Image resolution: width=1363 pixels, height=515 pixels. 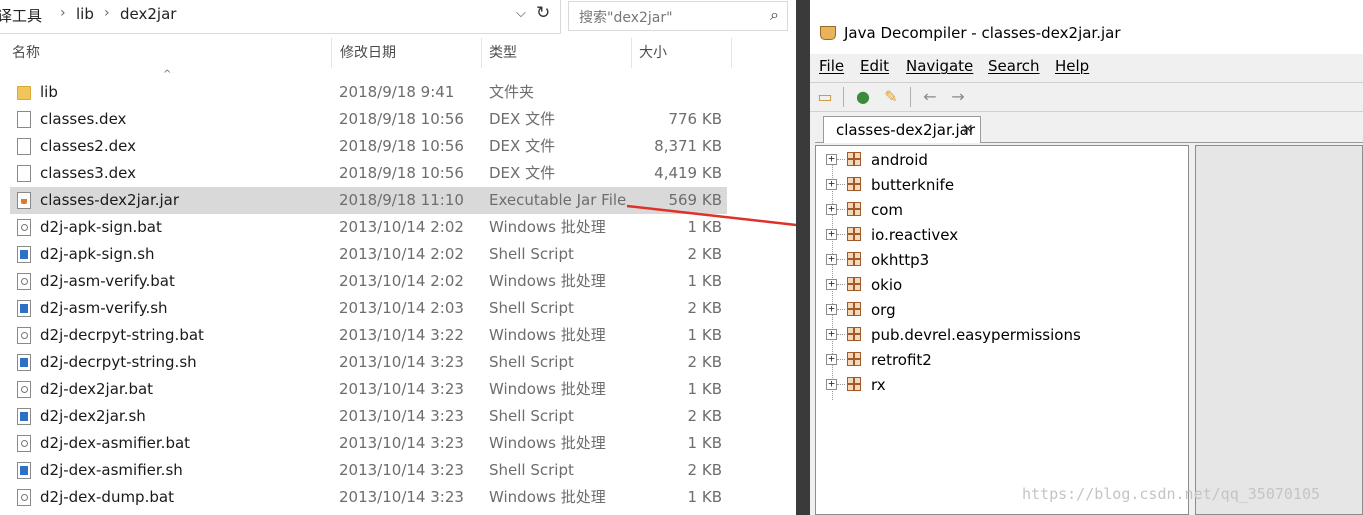 What do you see at coordinates (863, 97) in the screenshot?
I see `open-type-icon: ●` at bounding box center [863, 97].